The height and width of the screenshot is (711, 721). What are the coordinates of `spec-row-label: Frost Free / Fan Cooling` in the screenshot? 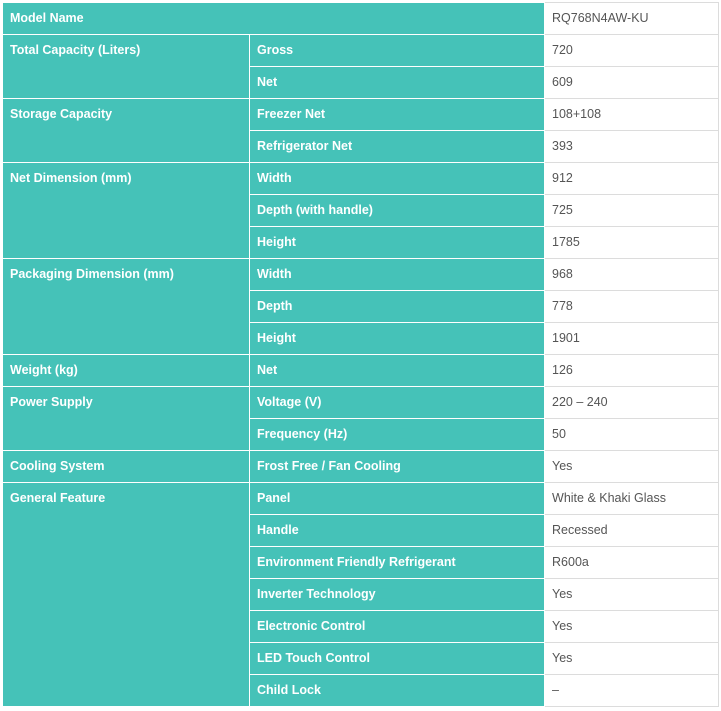 It's located at (397, 466).